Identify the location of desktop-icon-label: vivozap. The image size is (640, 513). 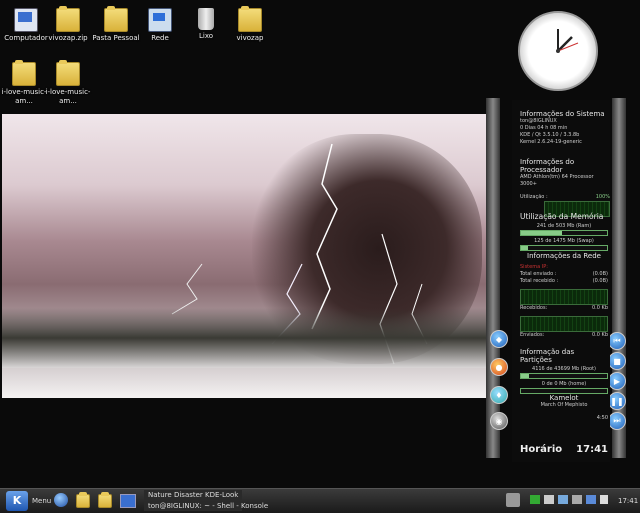
(250, 38).